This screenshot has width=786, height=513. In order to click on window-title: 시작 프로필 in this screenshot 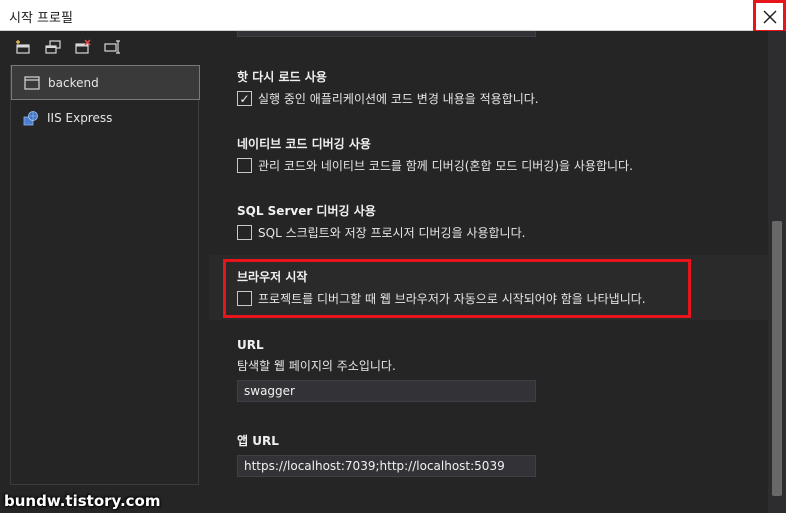, I will do `click(41, 18)`.